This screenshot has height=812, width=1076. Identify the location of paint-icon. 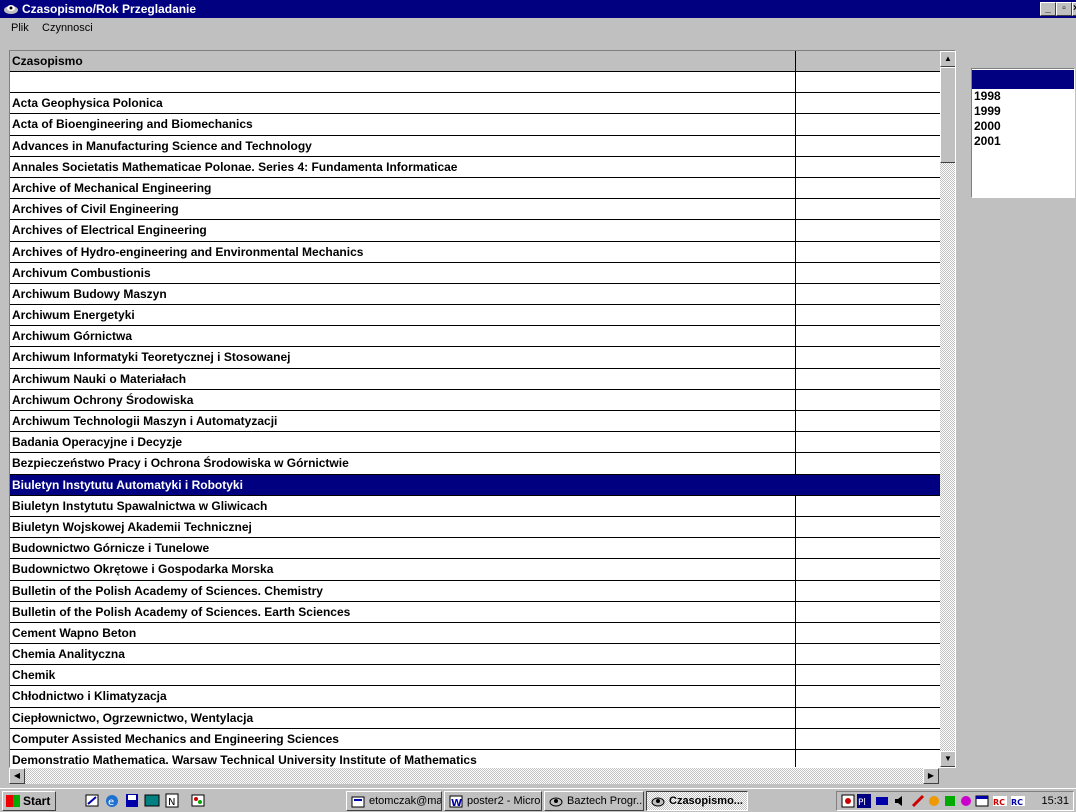
(198, 800).